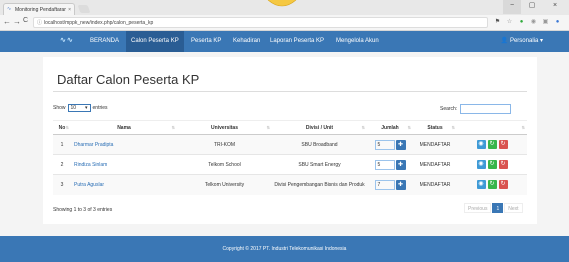 This screenshot has height=262, width=569. Describe the element at coordinates (39, 23) in the screenshot. I see `info-icon: ⓘ` at that location.